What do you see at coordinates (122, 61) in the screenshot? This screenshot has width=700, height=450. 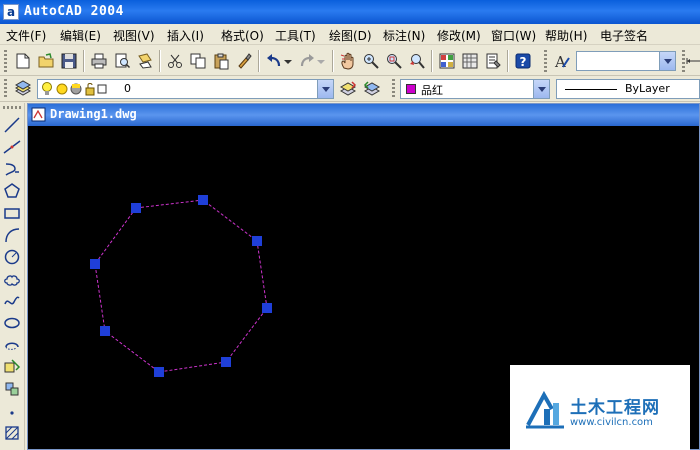 I see `print-preview-button` at bounding box center [122, 61].